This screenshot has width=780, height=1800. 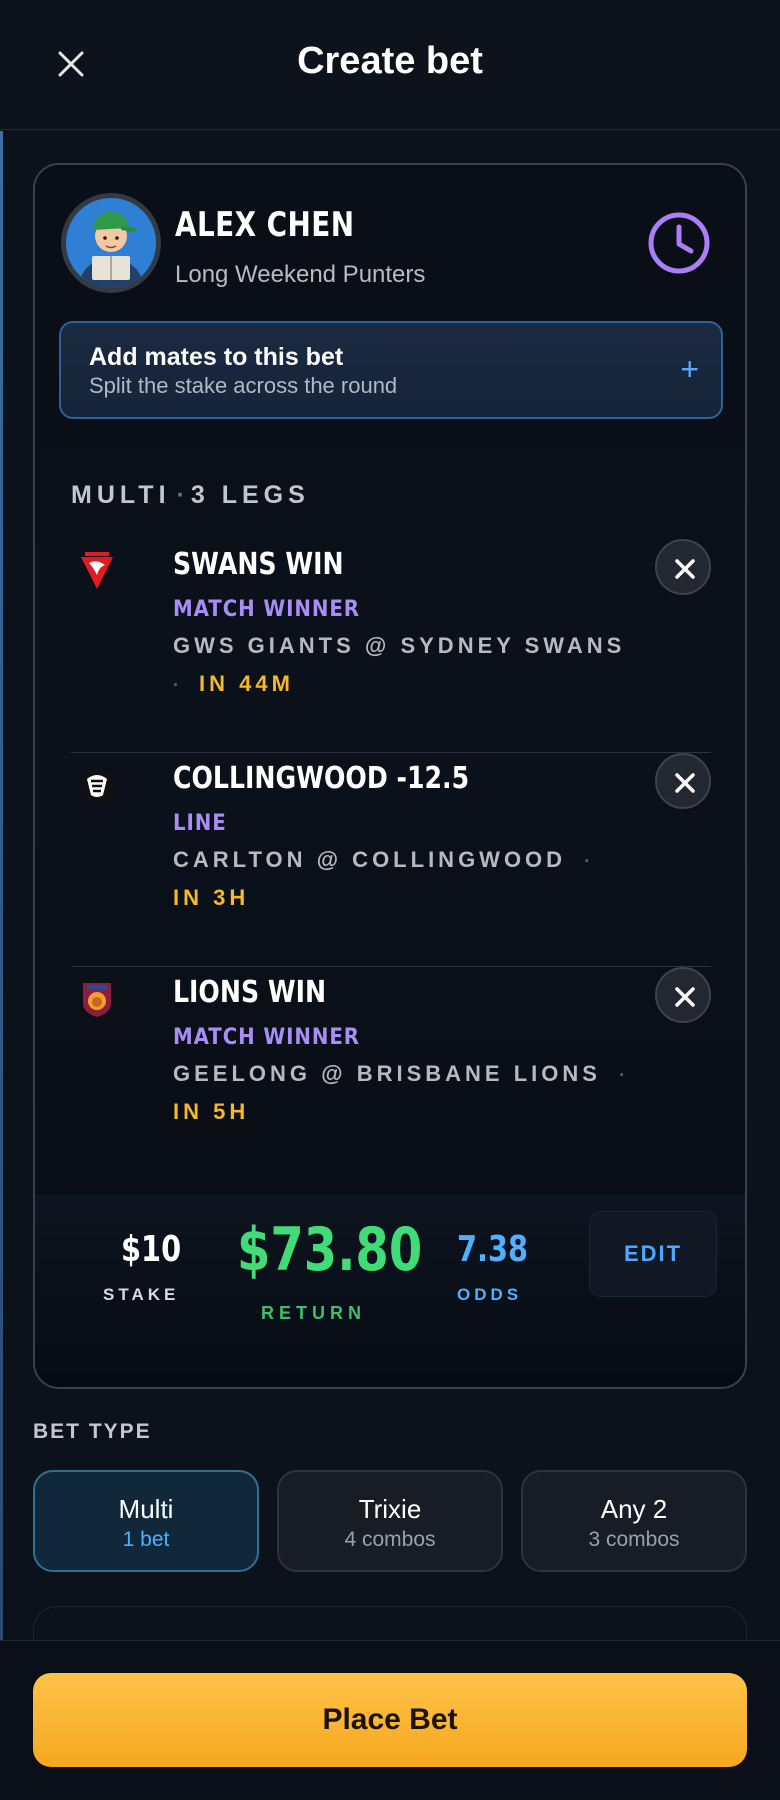 I want to click on add-mates-subtitle: Split the stake across the round, so click(x=243, y=385).